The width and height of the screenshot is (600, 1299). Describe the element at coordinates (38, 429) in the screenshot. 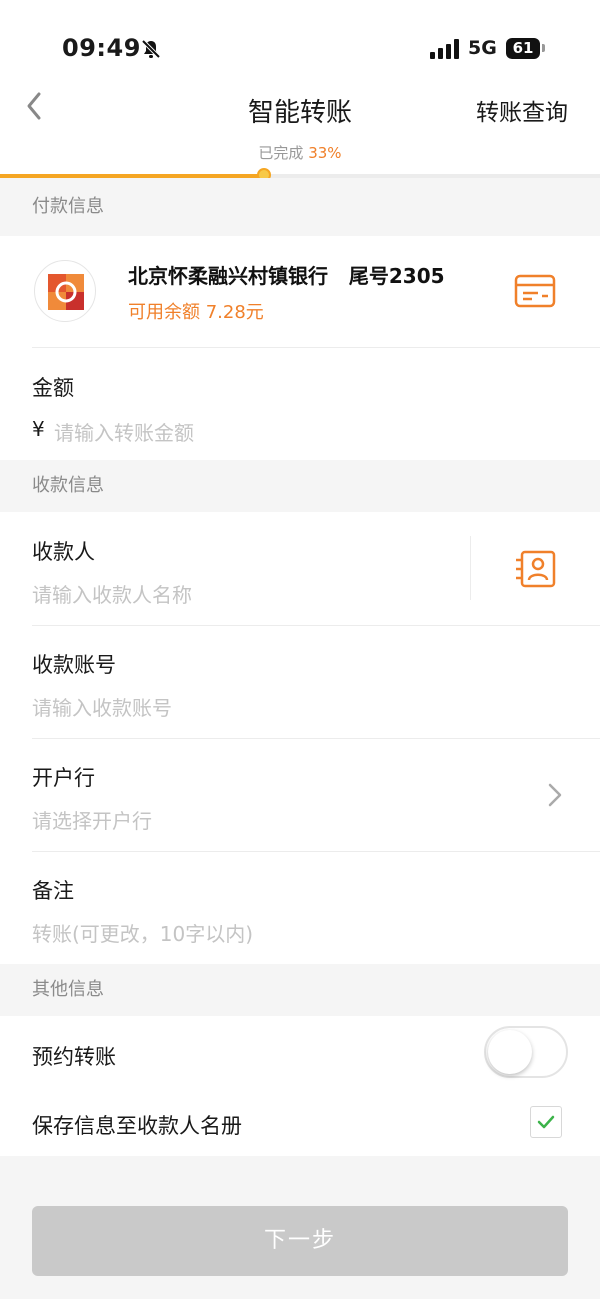

I see `currency-symbol: ¥` at that location.